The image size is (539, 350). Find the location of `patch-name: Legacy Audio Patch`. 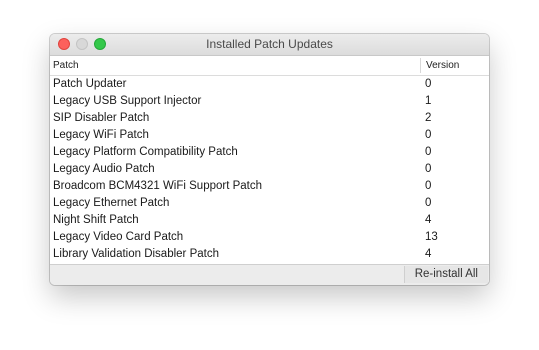

patch-name: Legacy Audio Patch is located at coordinates (104, 169).